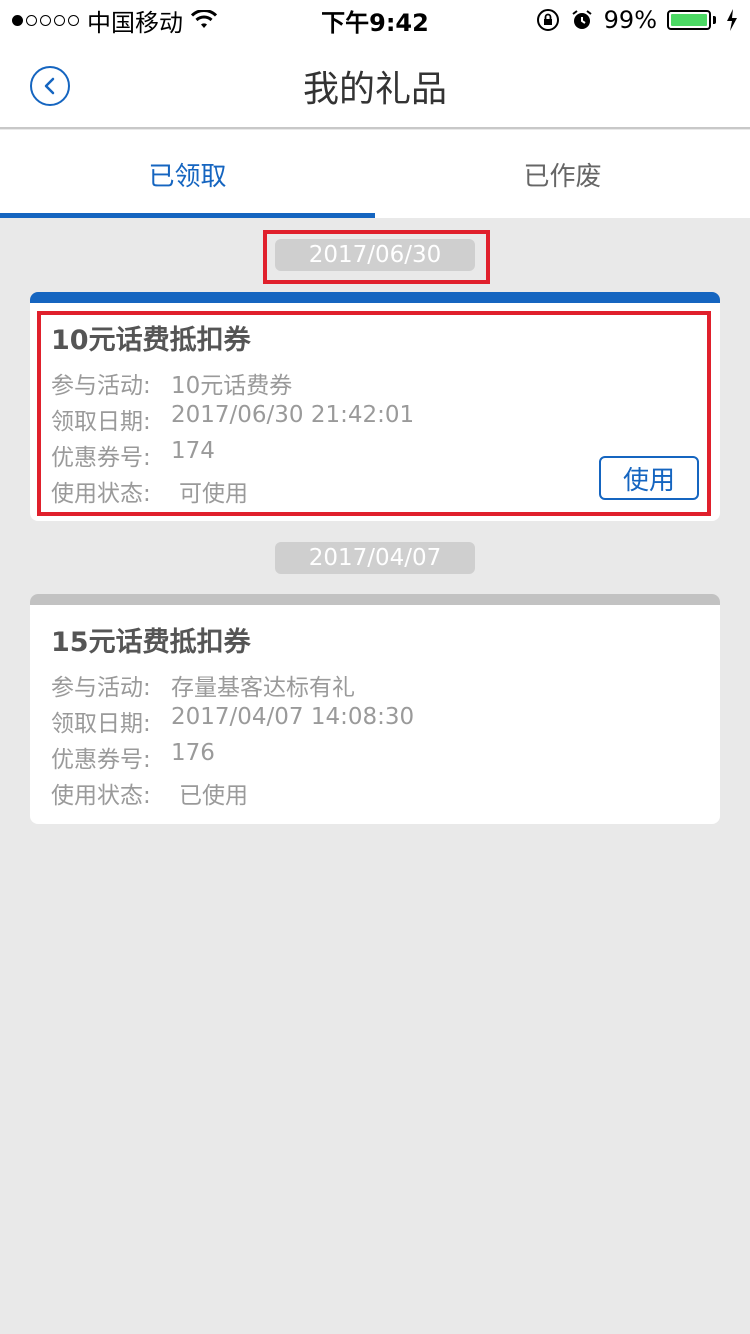 This screenshot has width=750, height=1334. I want to click on usage-status-label: 使用状态:, so click(101, 796).